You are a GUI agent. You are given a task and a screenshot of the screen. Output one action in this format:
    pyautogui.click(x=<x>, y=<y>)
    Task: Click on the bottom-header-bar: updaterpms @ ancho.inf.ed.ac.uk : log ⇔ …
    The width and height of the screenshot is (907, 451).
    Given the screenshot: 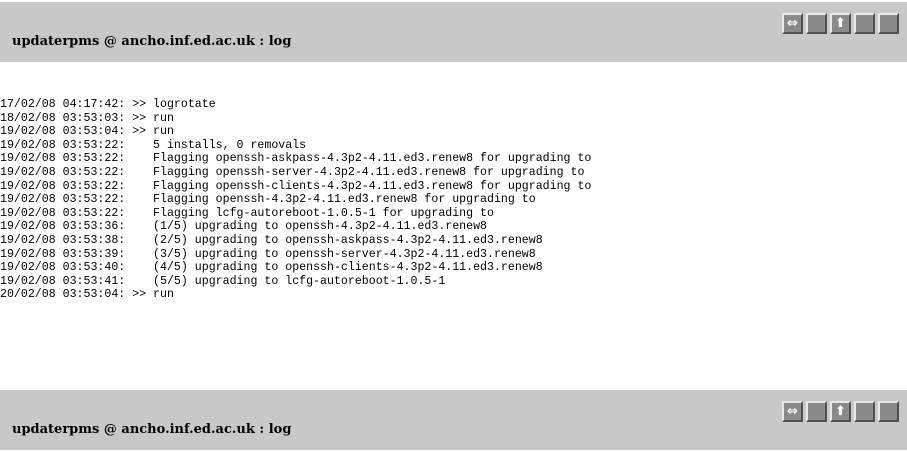 What is the action you would take?
    pyautogui.click(x=453, y=420)
    